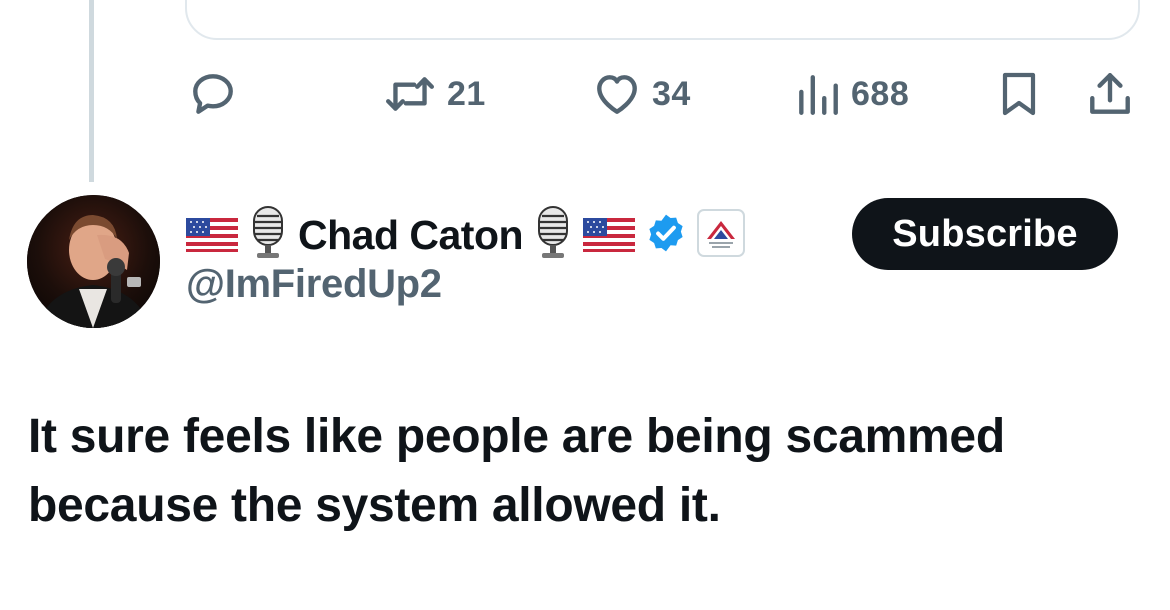  I want to click on verified-badge-icon, so click(666, 235).